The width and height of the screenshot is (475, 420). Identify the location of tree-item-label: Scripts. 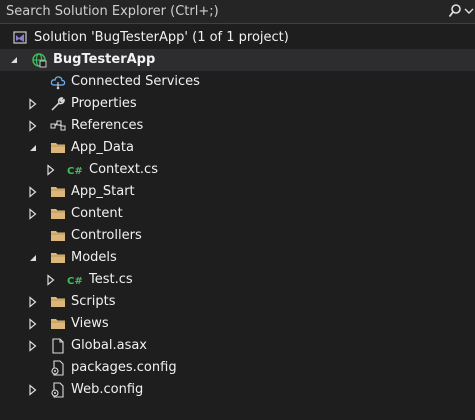
(93, 301).